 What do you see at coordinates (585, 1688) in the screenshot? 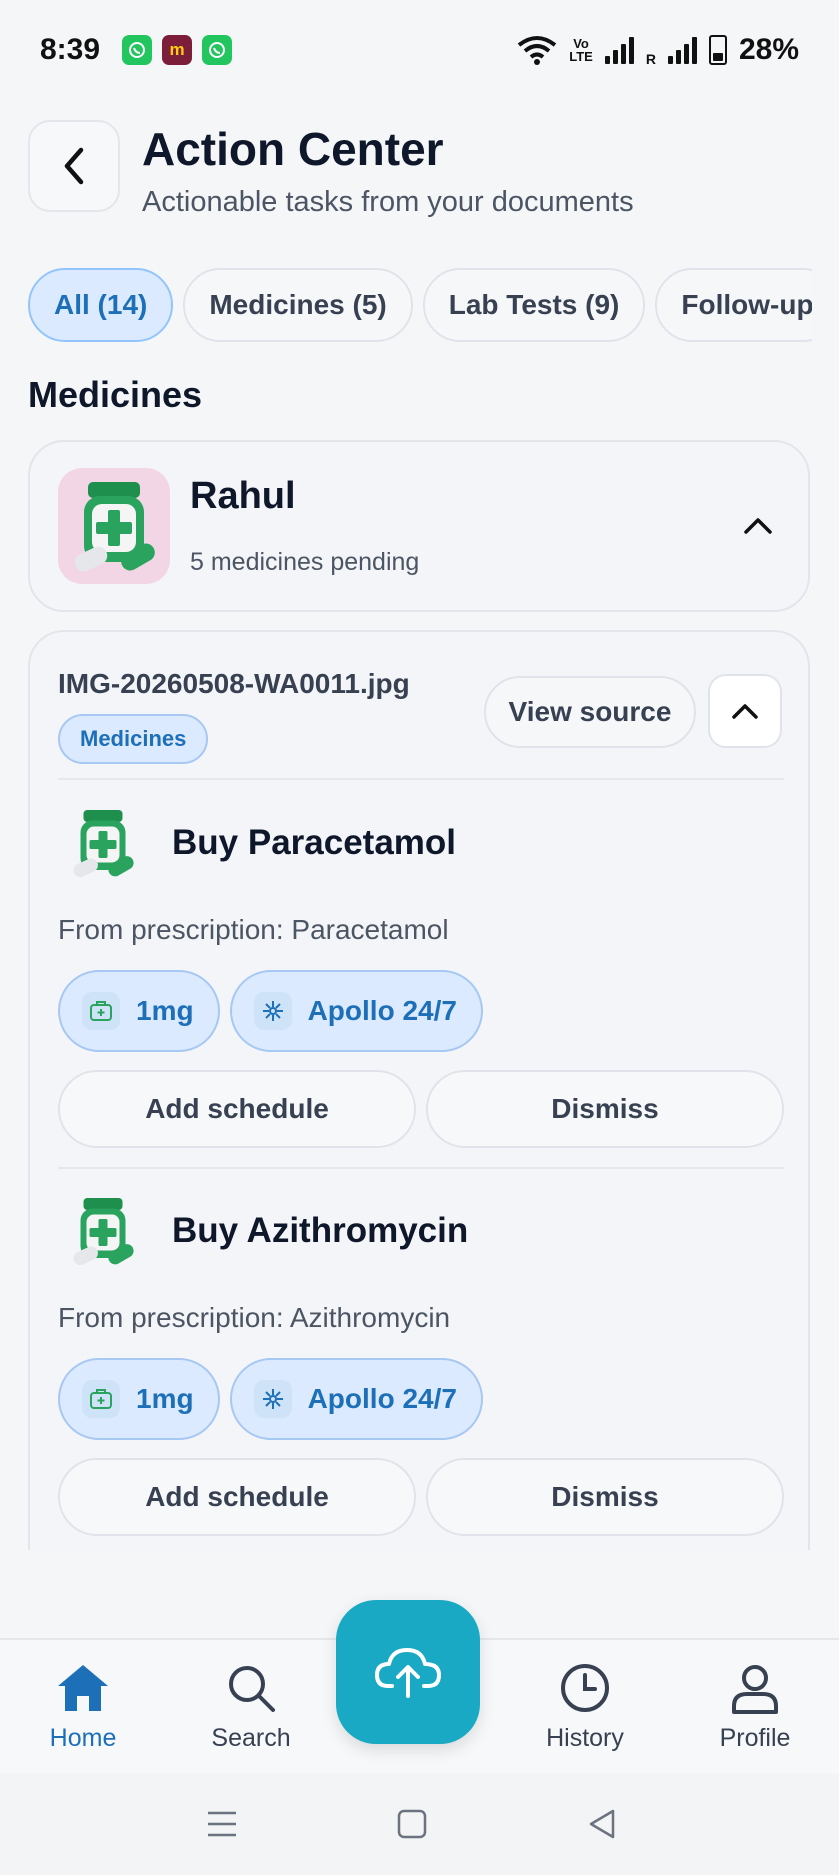
I see `clock-icon` at bounding box center [585, 1688].